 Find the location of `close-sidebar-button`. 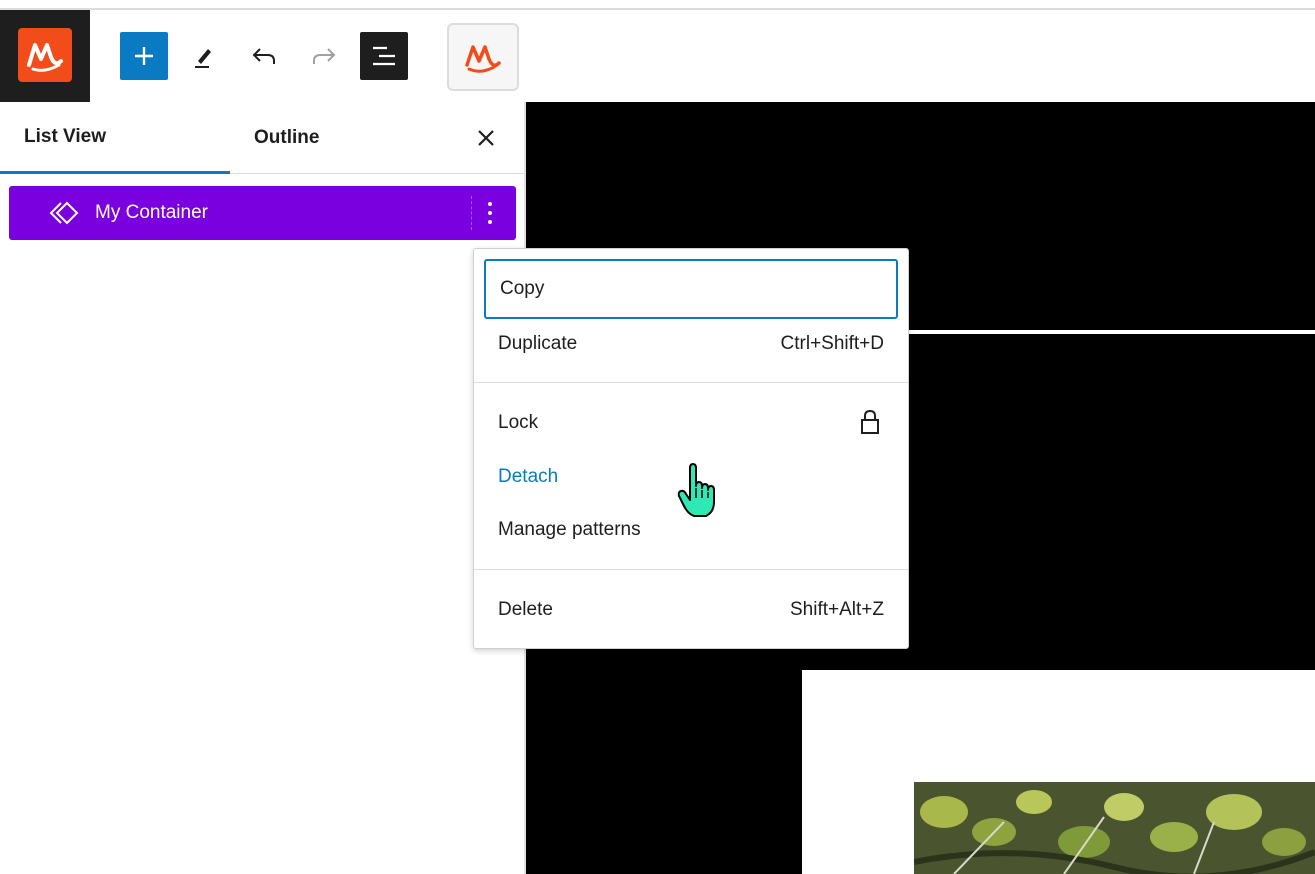

close-sidebar-button is located at coordinates (486, 138).